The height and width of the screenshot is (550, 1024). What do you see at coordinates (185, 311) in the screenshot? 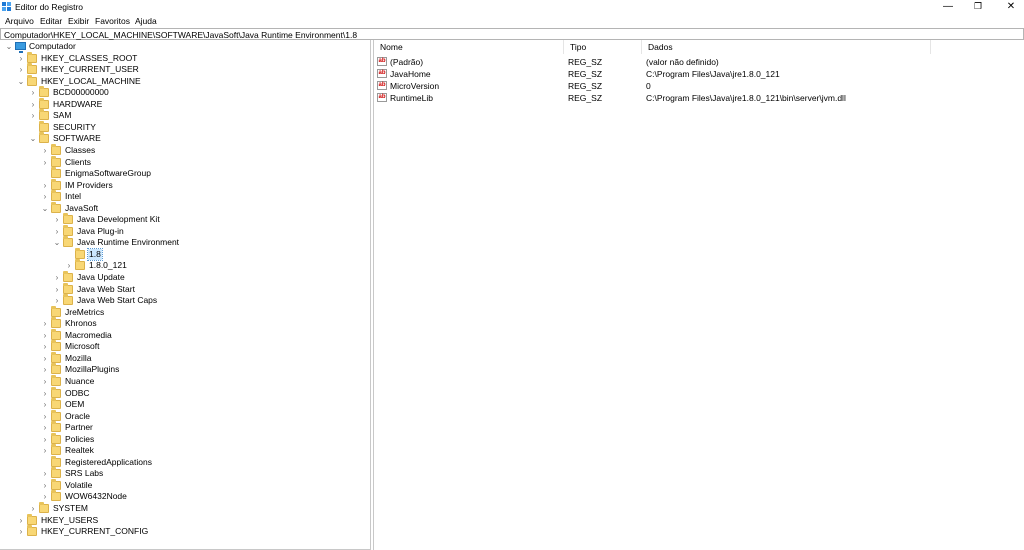
I see `tree-node: JreMetrics` at bounding box center [185, 311].